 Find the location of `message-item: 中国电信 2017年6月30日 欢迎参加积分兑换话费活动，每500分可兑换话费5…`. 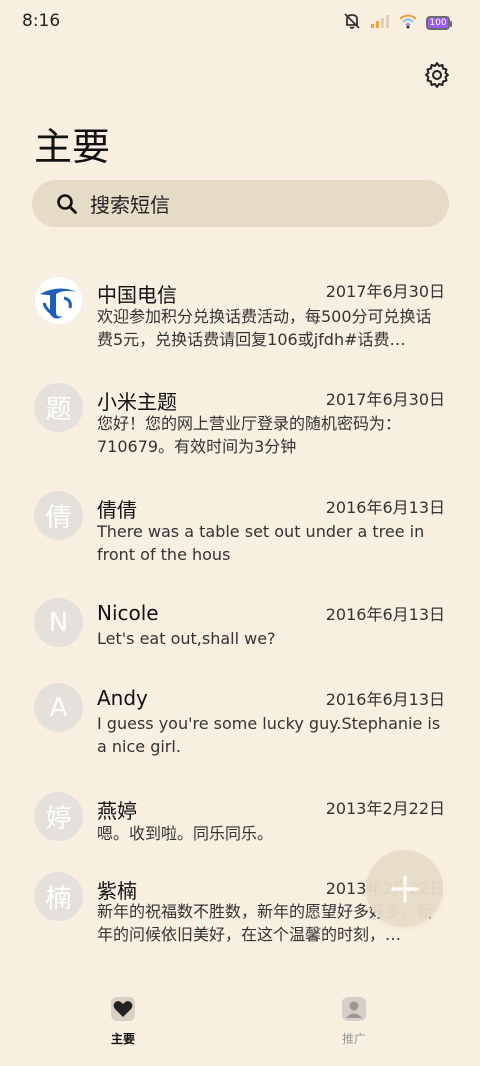

message-item: 中国电信 2017年6月30日 欢迎参加积分兑换话费活动，每500分可兑换话费5… is located at coordinates (240, 316).